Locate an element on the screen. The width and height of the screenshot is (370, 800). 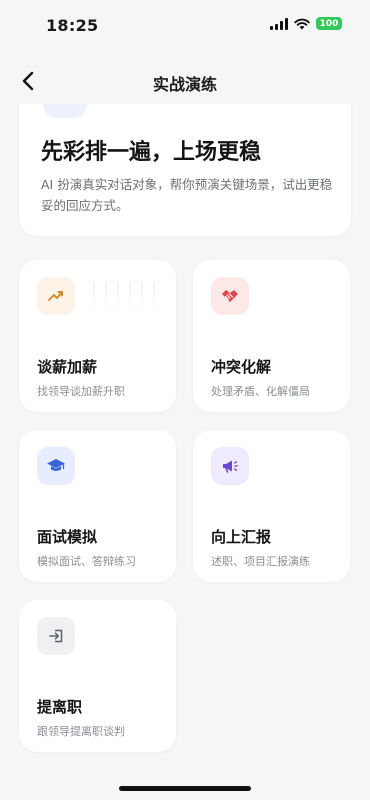
intro-title: 先彩排一遍，上场更稳 is located at coordinates (151, 152).